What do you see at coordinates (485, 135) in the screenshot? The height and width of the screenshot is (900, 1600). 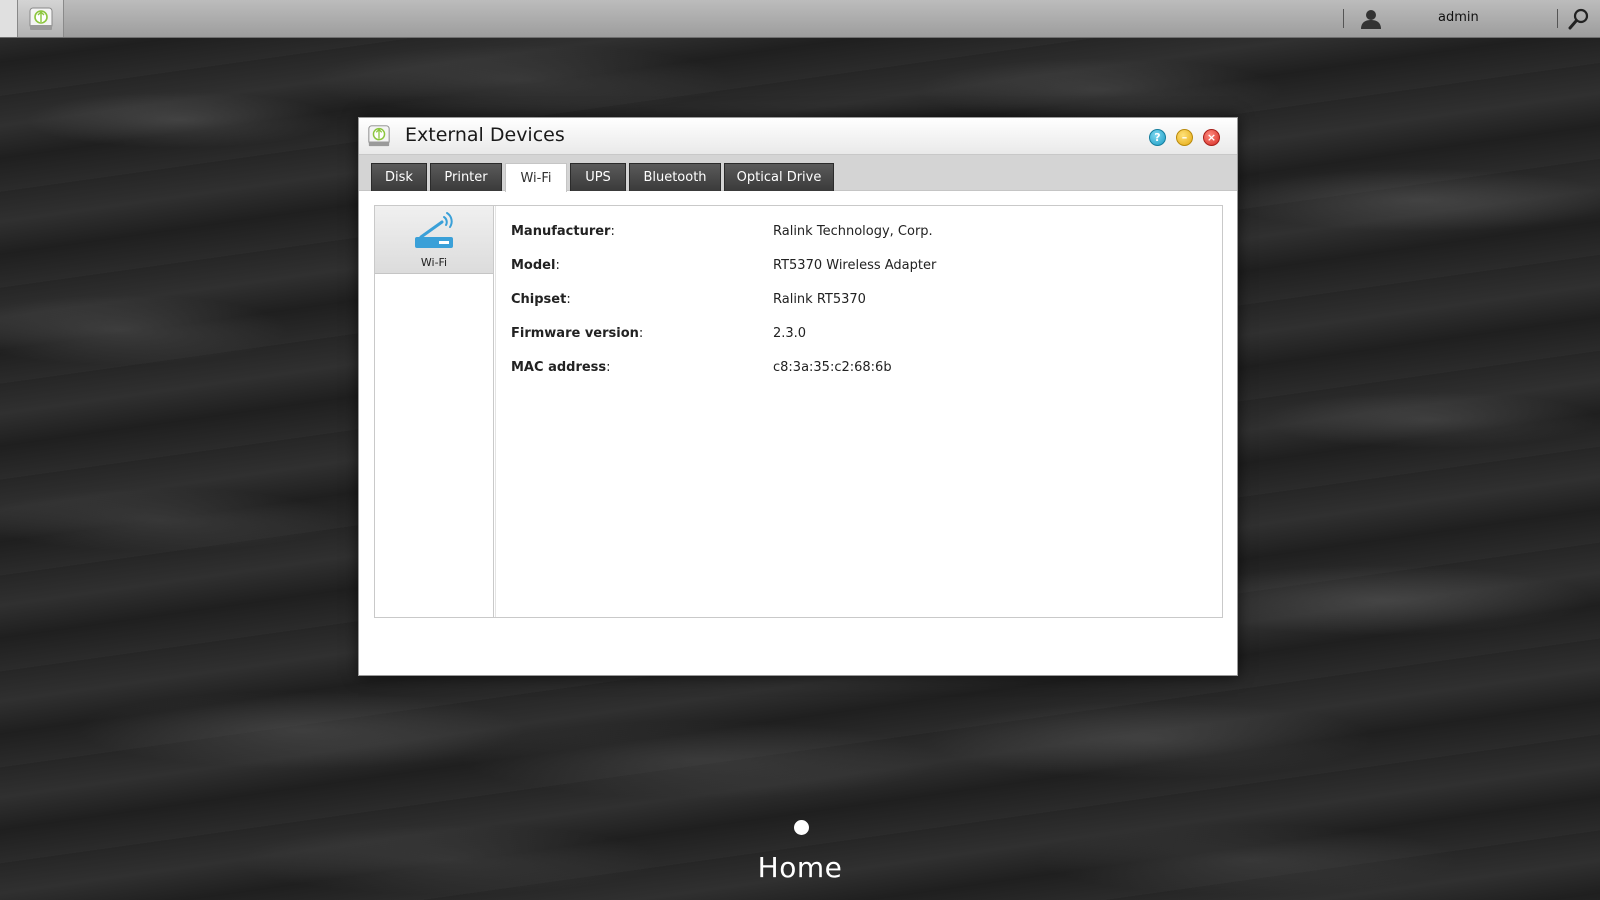 I see `window-title: External Devices` at bounding box center [485, 135].